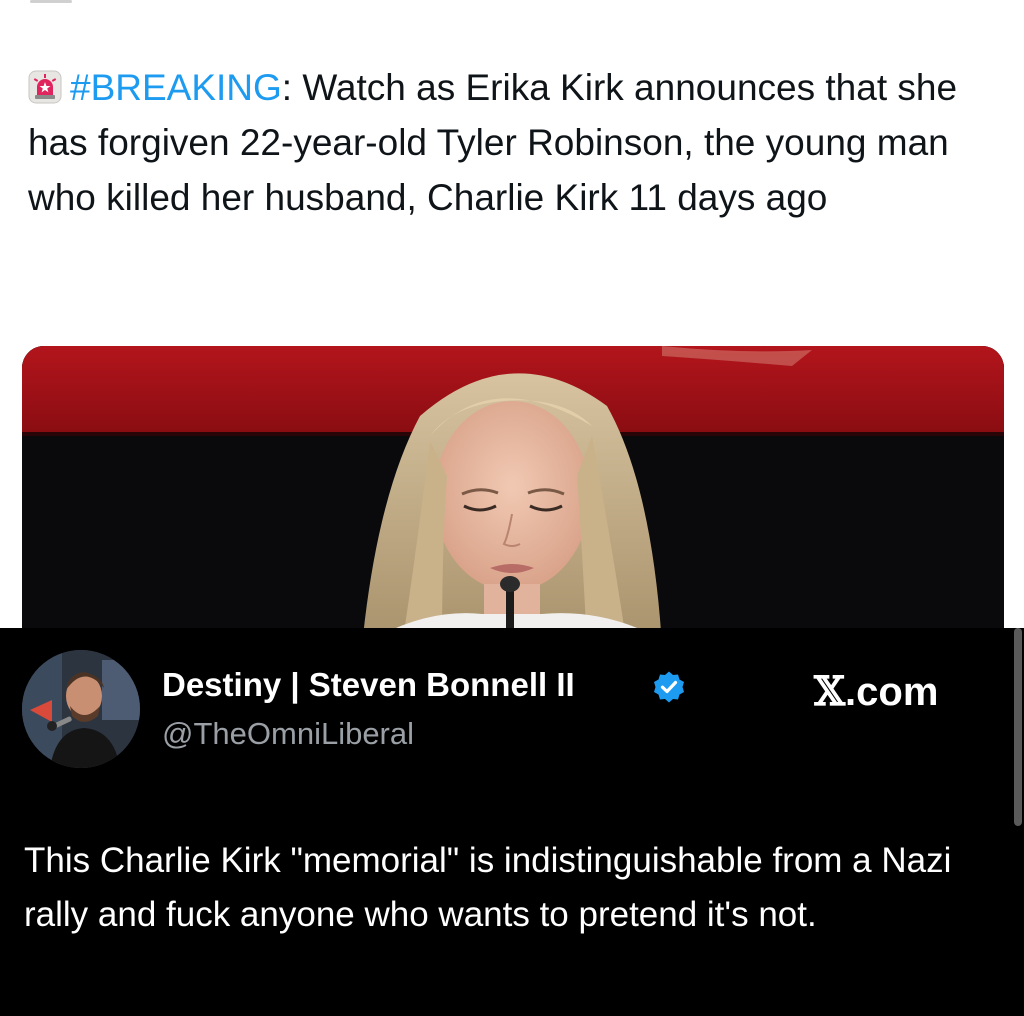 This screenshot has height=1016, width=1024. Describe the element at coordinates (368, 685) in the screenshot. I see `display-name: Destiny | Steven Bonnell II` at that location.